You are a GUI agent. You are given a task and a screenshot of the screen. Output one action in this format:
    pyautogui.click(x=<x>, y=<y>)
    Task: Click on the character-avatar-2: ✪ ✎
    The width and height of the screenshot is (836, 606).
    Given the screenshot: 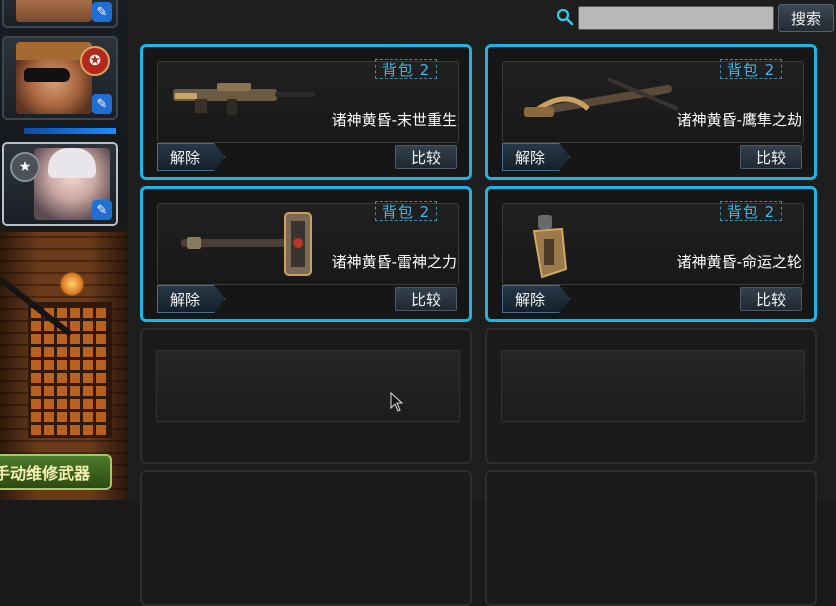 What is the action you would take?
    pyautogui.click(x=60, y=78)
    